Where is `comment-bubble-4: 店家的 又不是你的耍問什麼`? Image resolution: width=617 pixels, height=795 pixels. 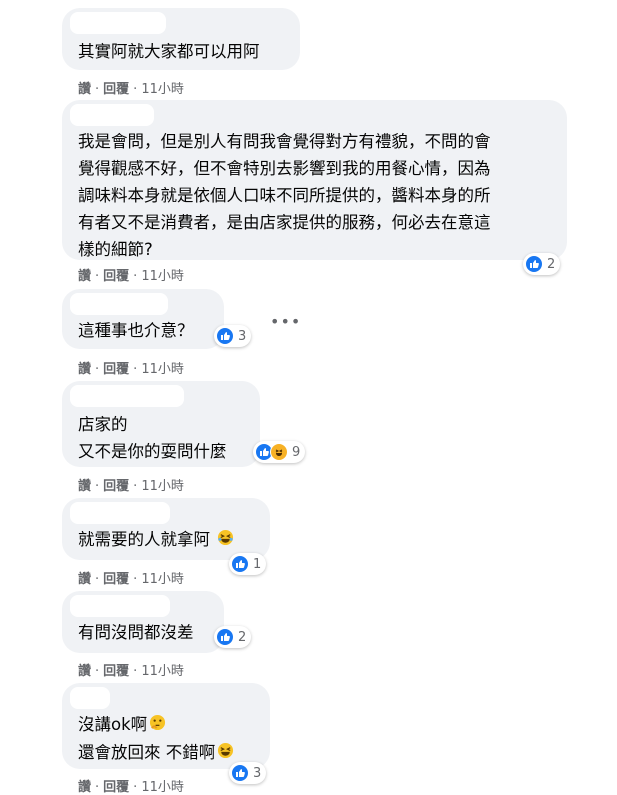
comment-bubble-4: 店家的 又不是你的耍問什麼 is located at coordinates (161, 424).